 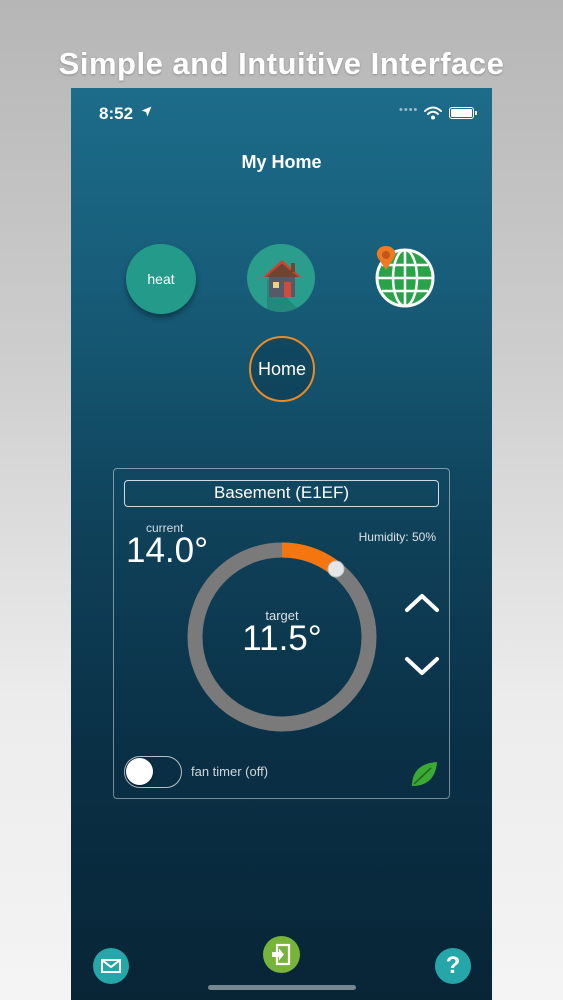 What do you see at coordinates (424, 774) in the screenshot?
I see `leaf-icon` at bounding box center [424, 774].